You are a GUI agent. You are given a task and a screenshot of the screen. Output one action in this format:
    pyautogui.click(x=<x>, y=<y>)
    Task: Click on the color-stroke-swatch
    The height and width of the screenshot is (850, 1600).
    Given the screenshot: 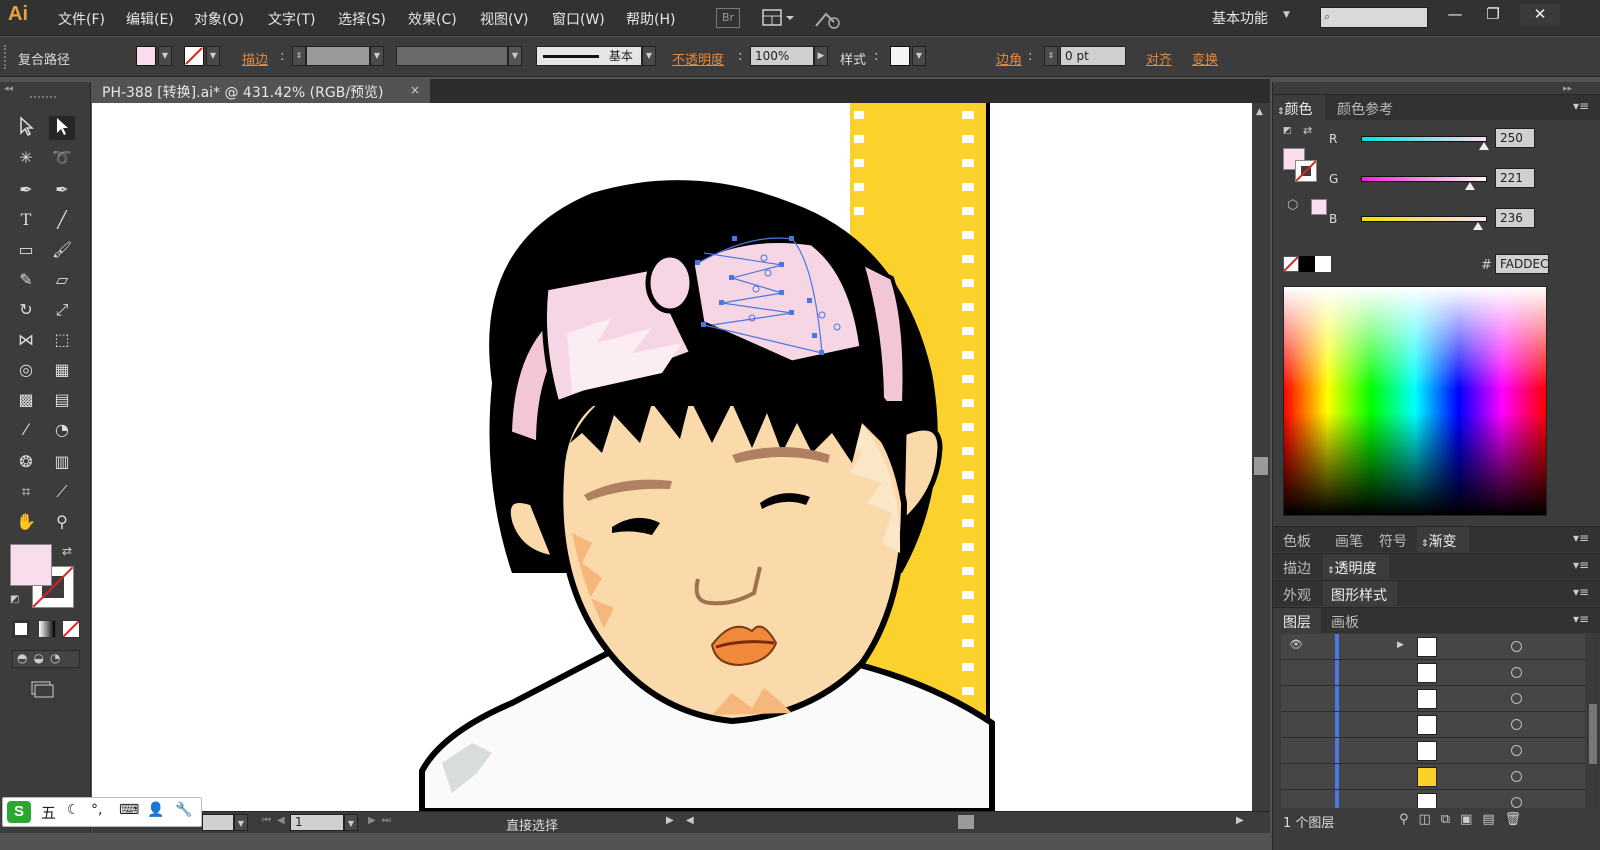 What is the action you would take?
    pyautogui.click(x=1306, y=171)
    